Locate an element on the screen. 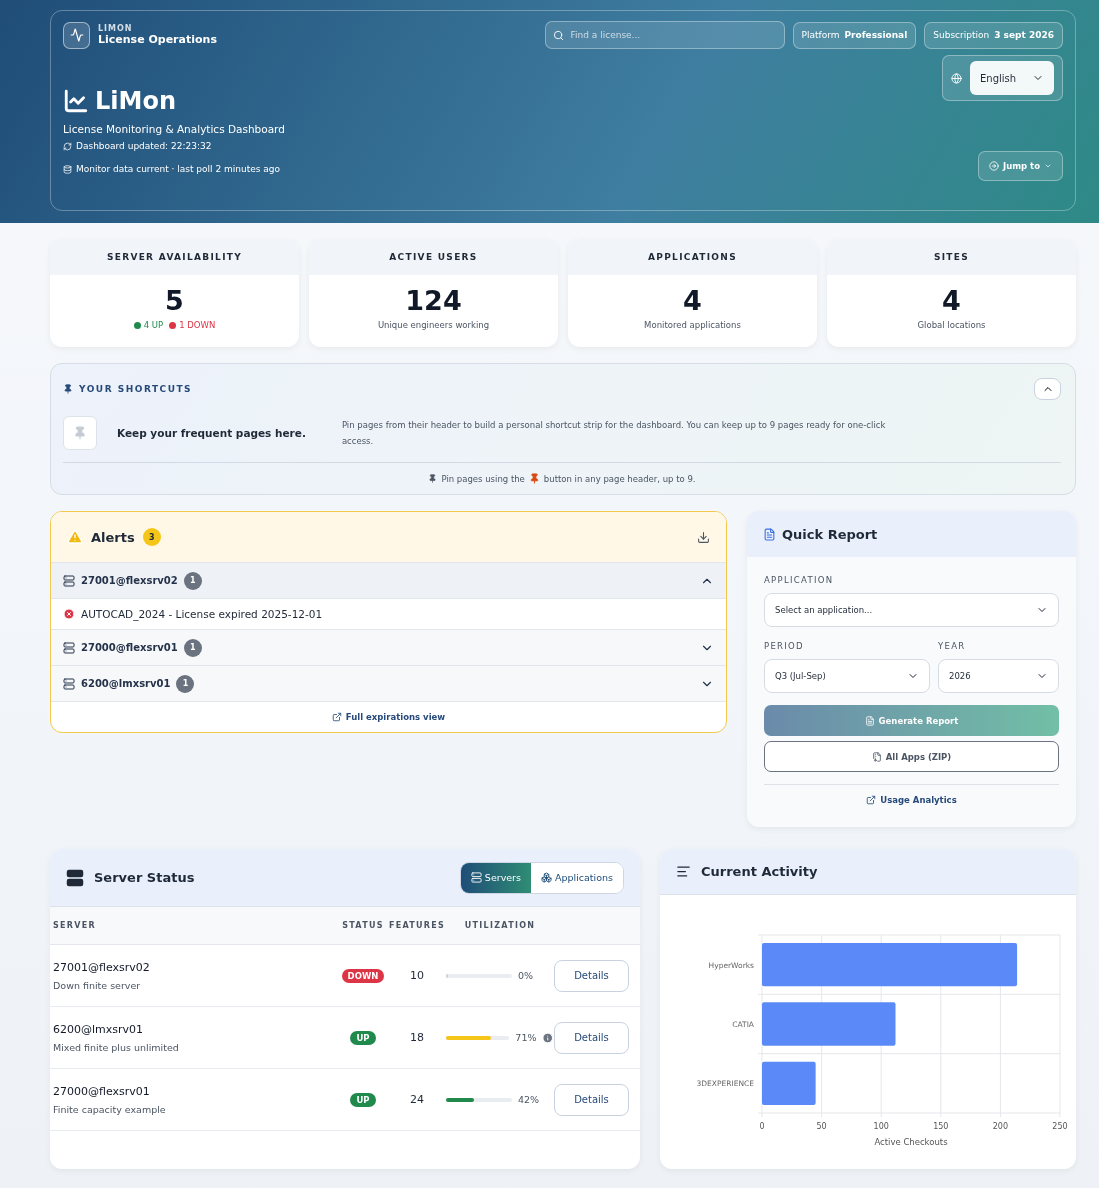  analytics-link: Usage Analytics is located at coordinates (911, 799).